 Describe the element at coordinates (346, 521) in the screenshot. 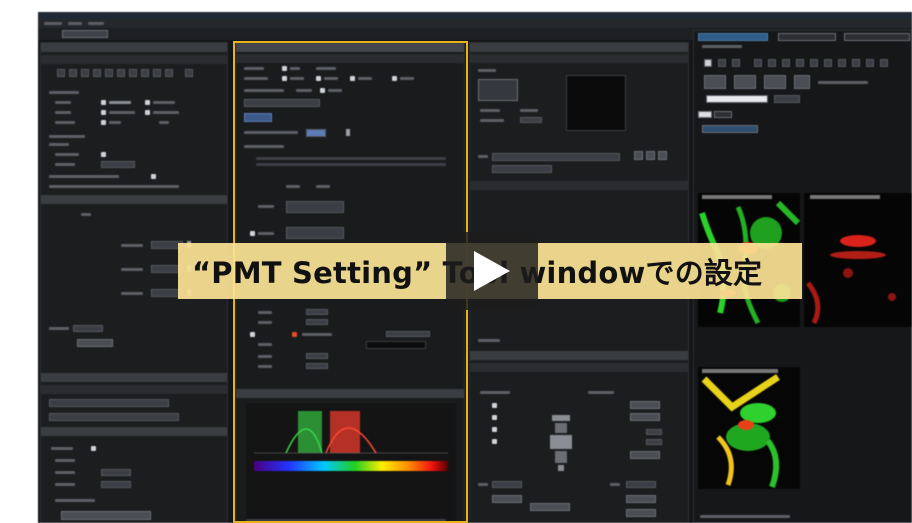

I see `scrollbar` at that location.